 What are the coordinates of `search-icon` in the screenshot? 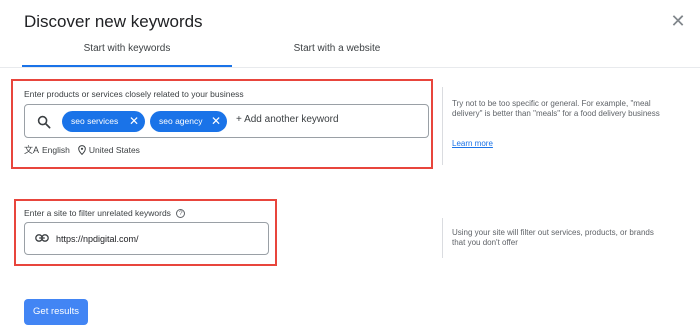 It's located at (44, 122).